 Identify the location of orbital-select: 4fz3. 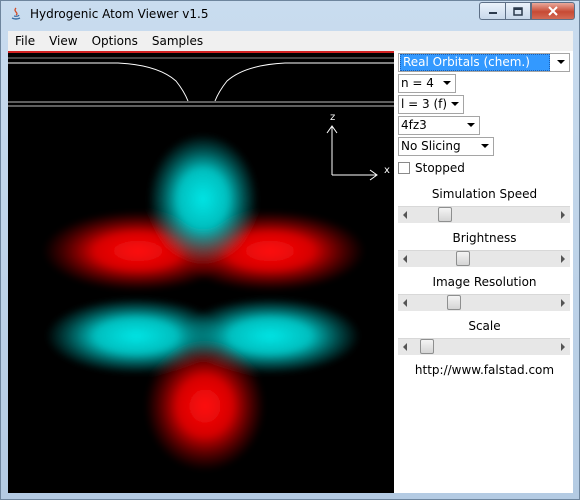
(439, 125).